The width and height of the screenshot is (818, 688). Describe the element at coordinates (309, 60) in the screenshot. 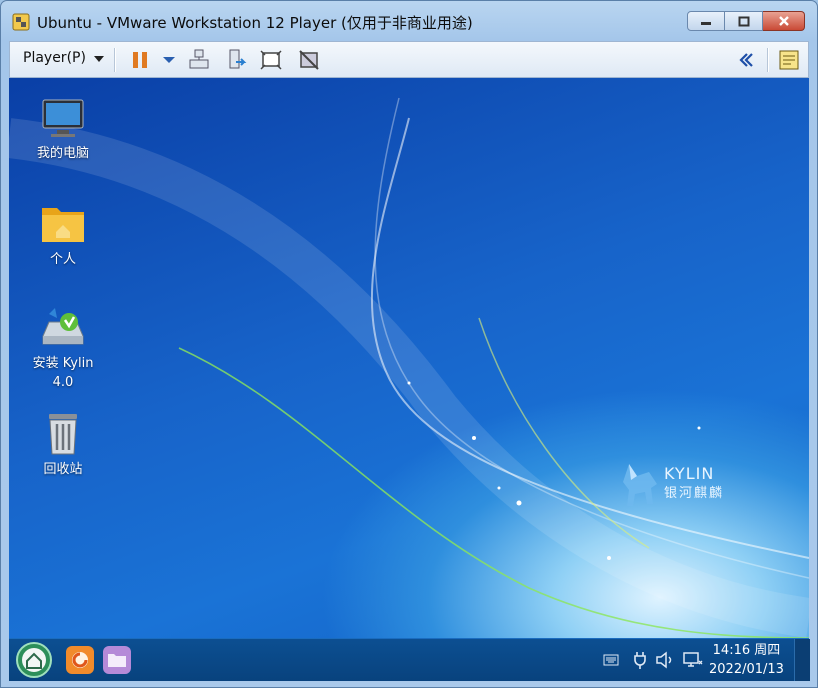

I see `unity-mode-icon` at that location.